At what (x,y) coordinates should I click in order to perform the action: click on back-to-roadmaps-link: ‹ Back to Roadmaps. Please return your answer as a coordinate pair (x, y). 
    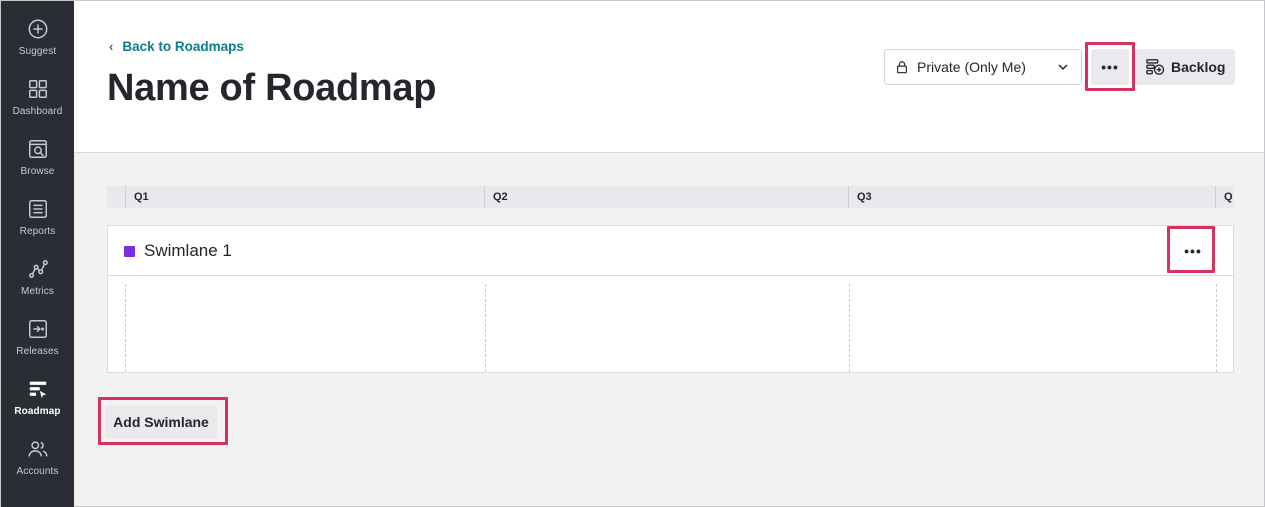
    Looking at the image, I should click on (176, 46).